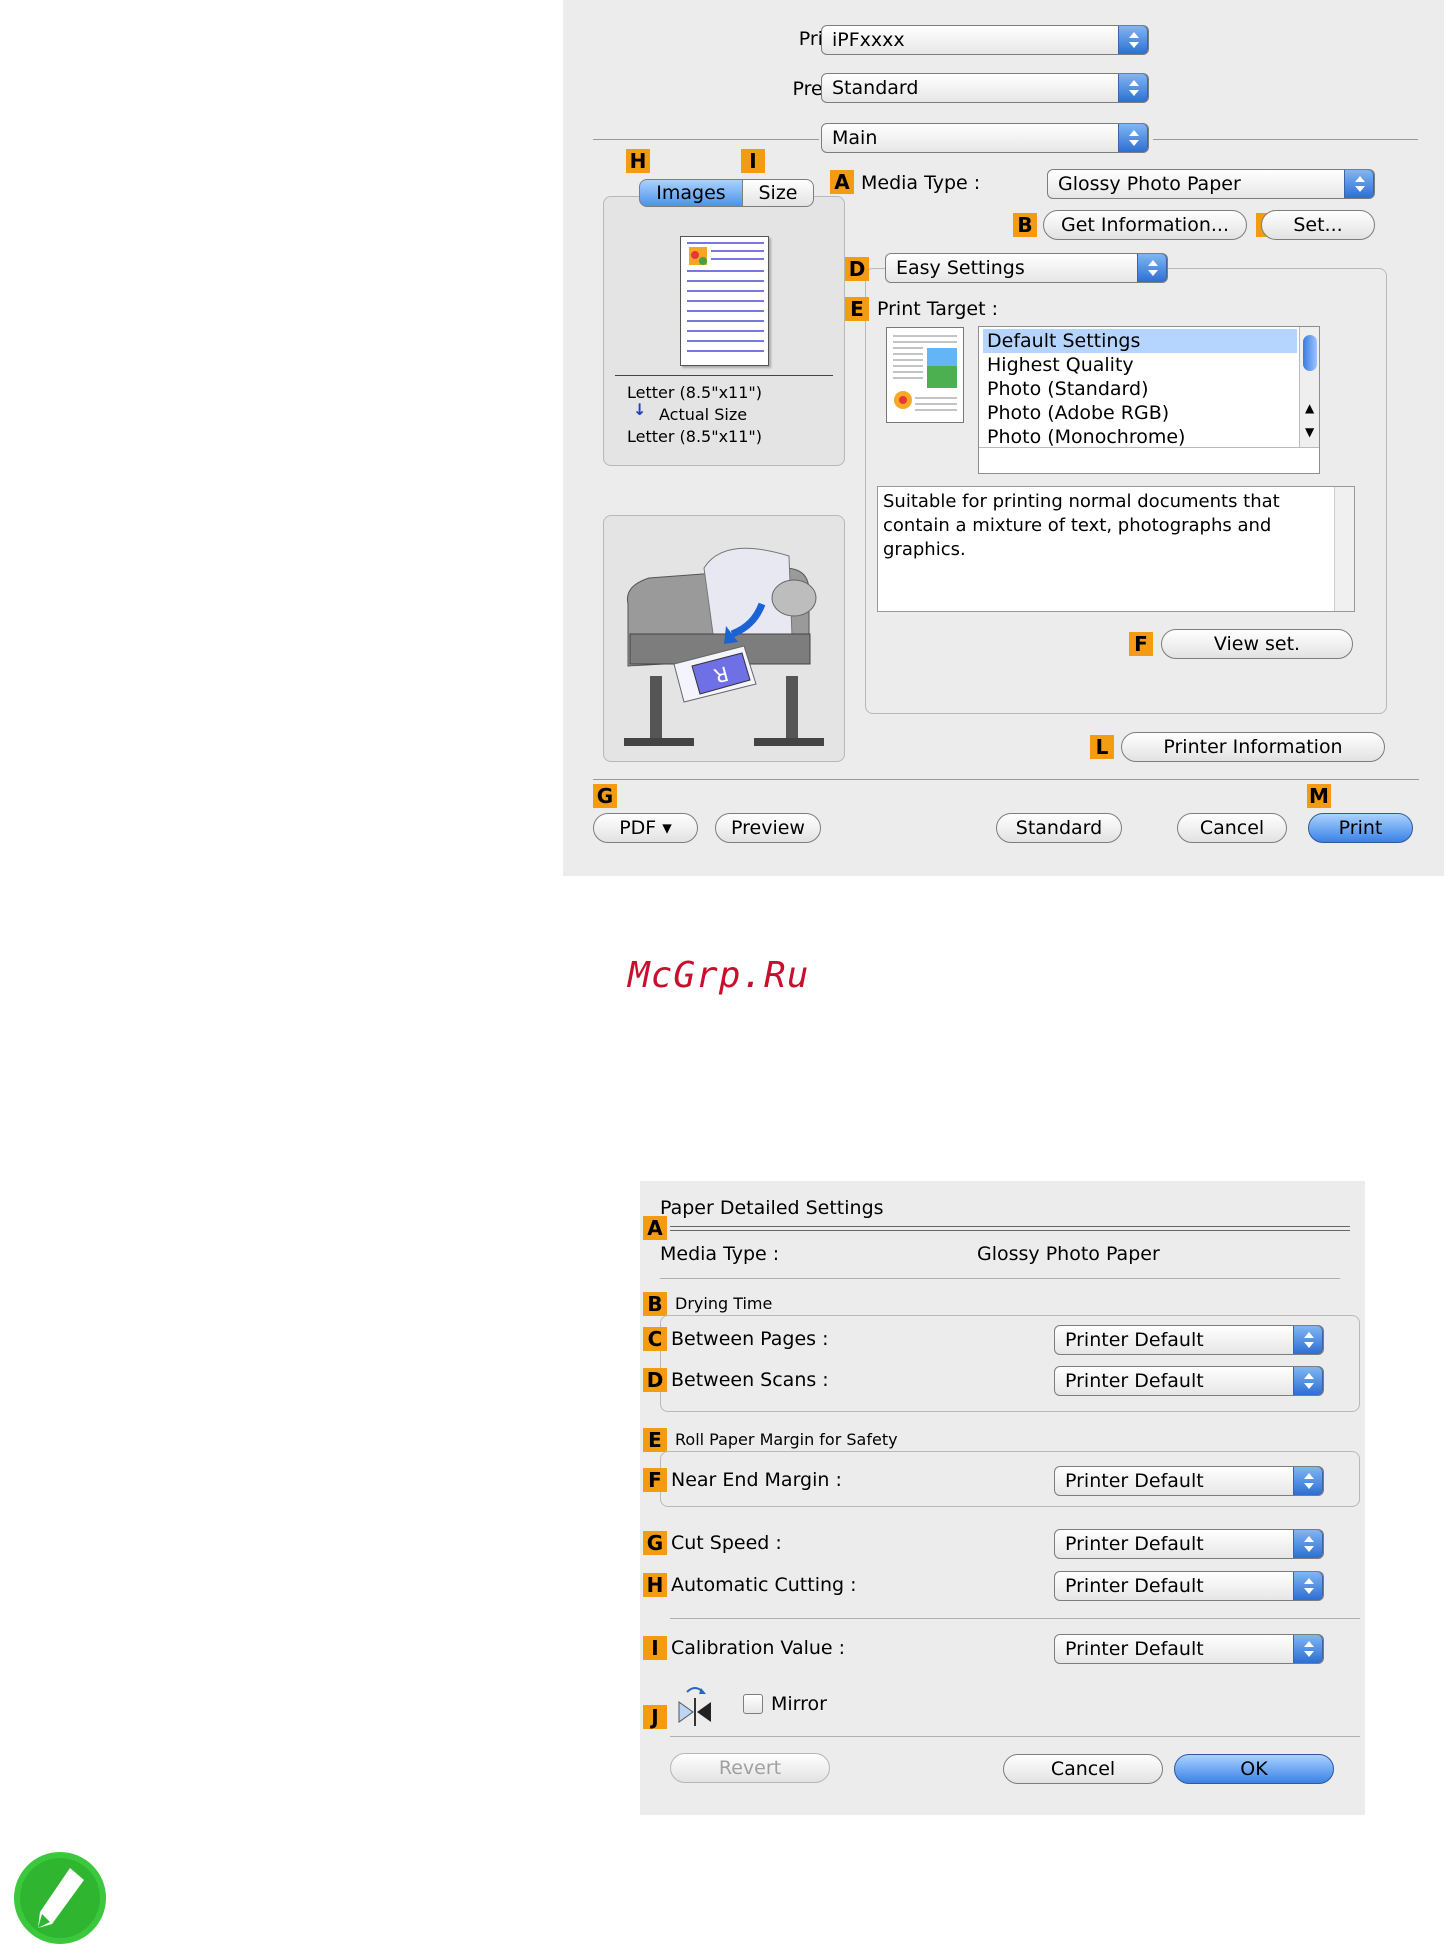 The height and width of the screenshot is (1954, 1444). Describe the element at coordinates (640, 409) in the screenshot. I see `down-arrow-icon: ↓` at that location.